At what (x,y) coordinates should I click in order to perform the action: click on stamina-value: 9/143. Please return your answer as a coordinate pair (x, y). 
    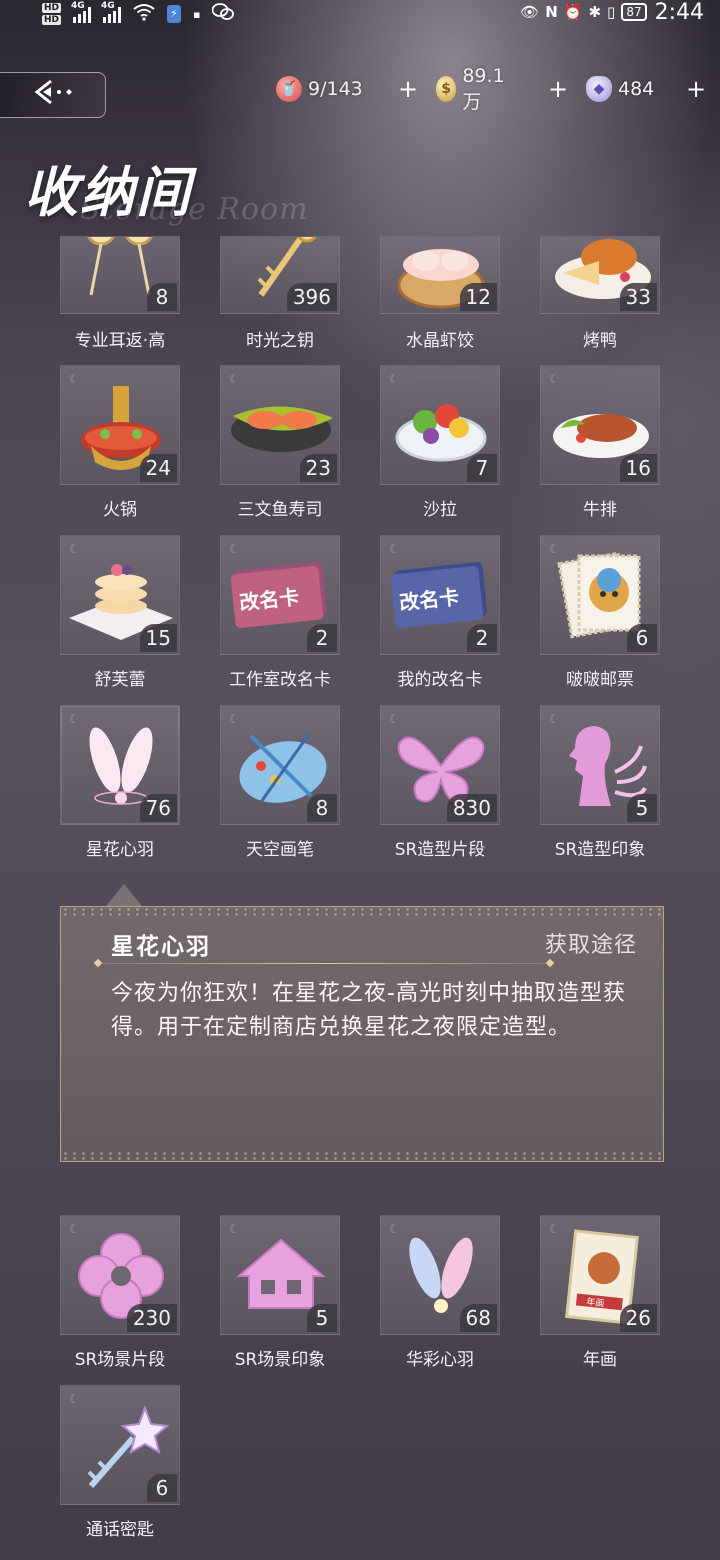
    Looking at the image, I should click on (335, 89).